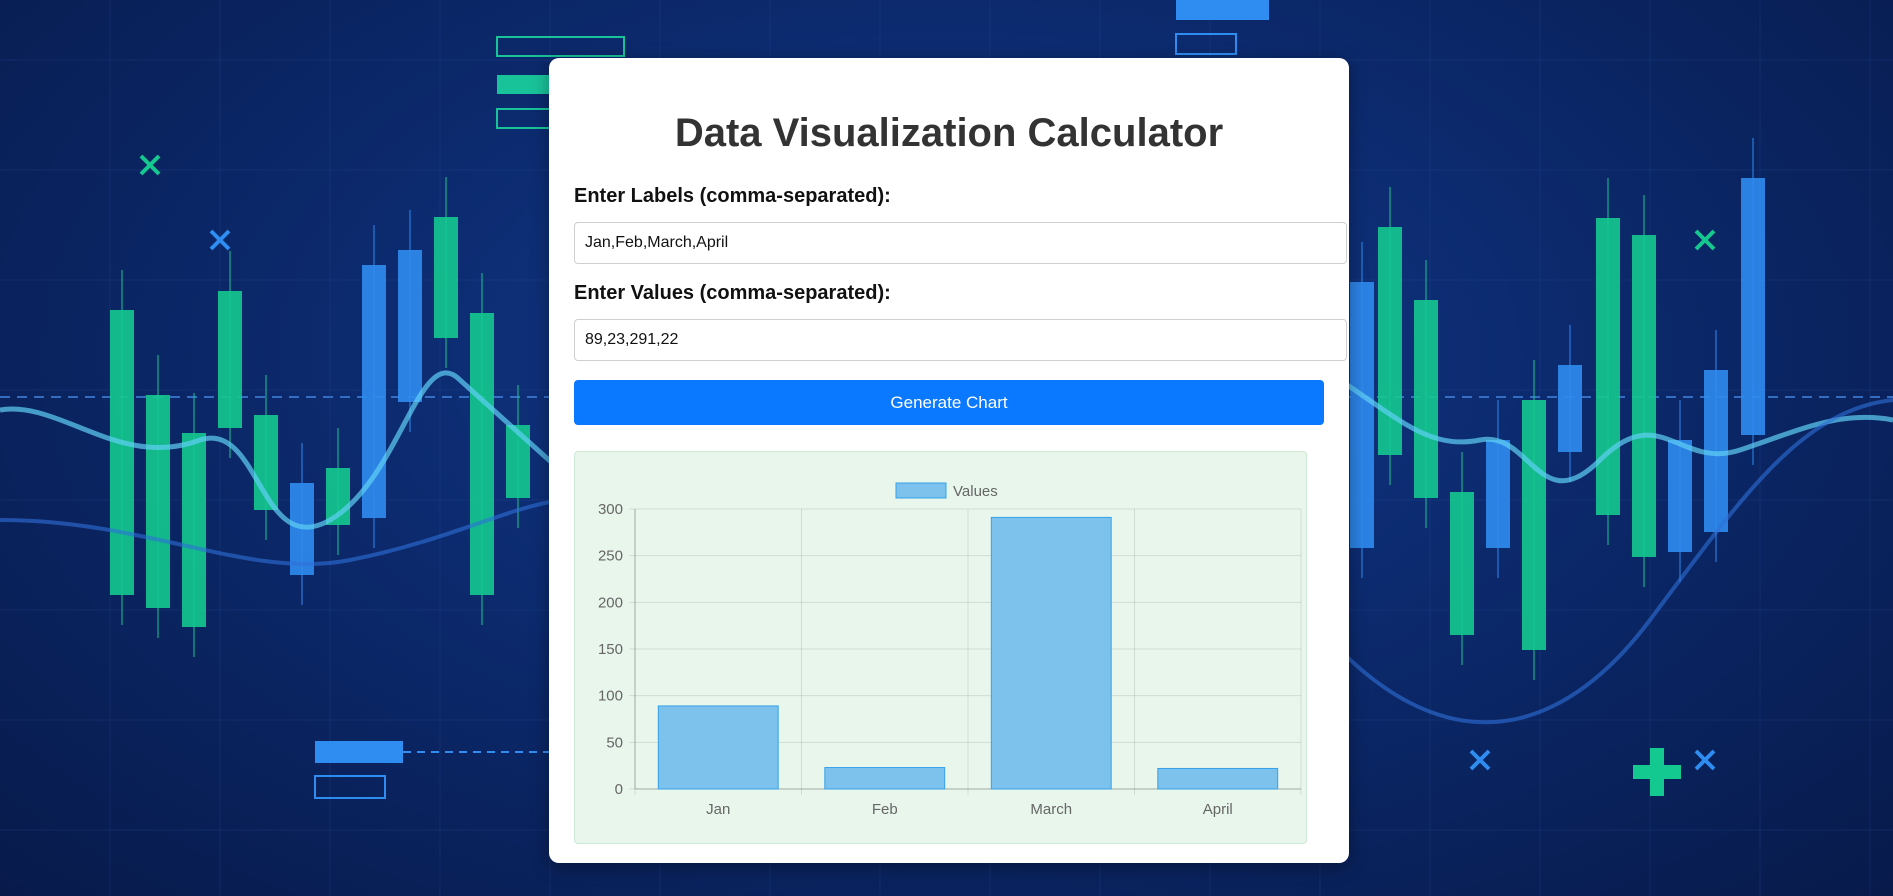 This screenshot has height=896, width=1893. What do you see at coordinates (619, 789) in the screenshot?
I see `y-tick-label: 0` at bounding box center [619, 789].